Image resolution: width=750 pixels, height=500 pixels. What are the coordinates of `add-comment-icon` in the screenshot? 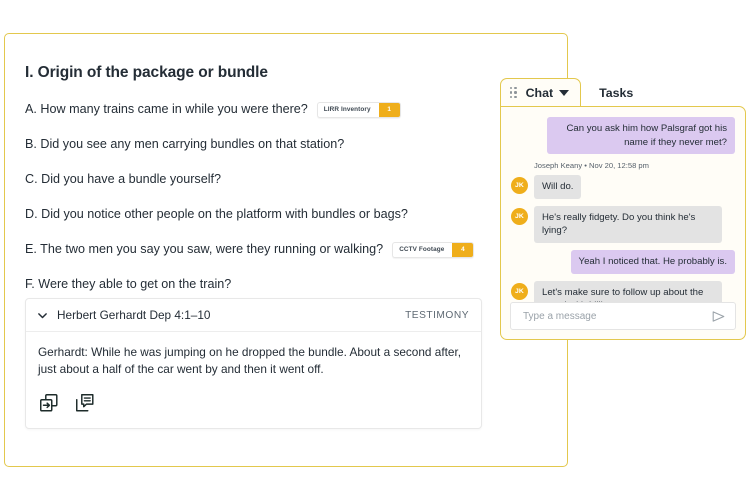 It's located at (85, 403).